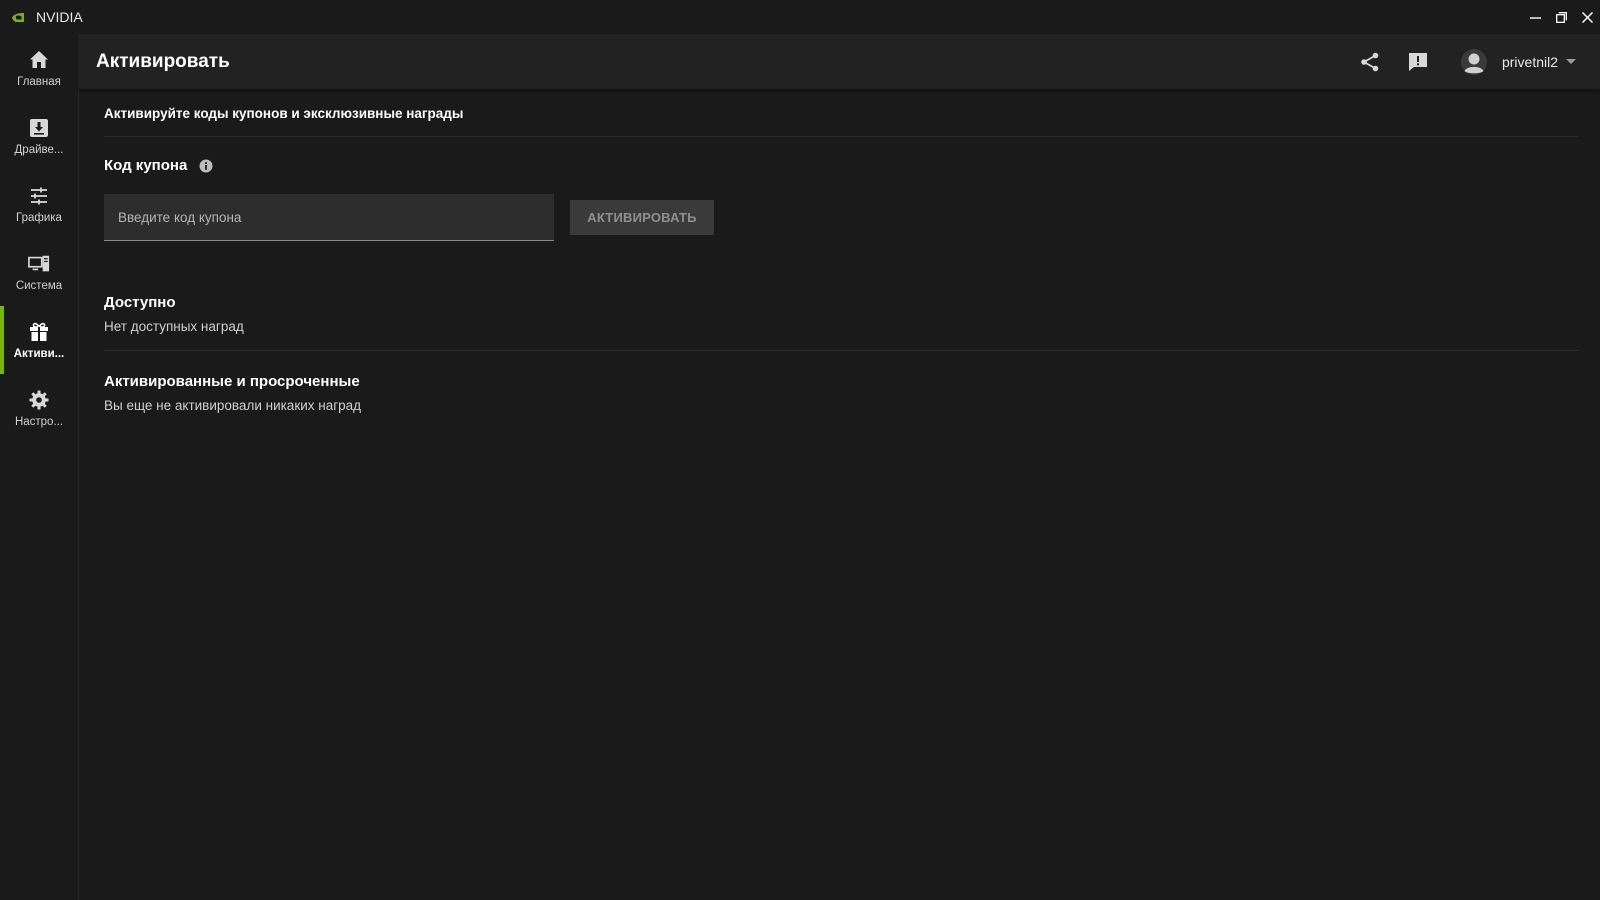  Describe the element at coordinates (841, 165) in the screenshot. I see `coupon-label-row: Код купона` at that location.